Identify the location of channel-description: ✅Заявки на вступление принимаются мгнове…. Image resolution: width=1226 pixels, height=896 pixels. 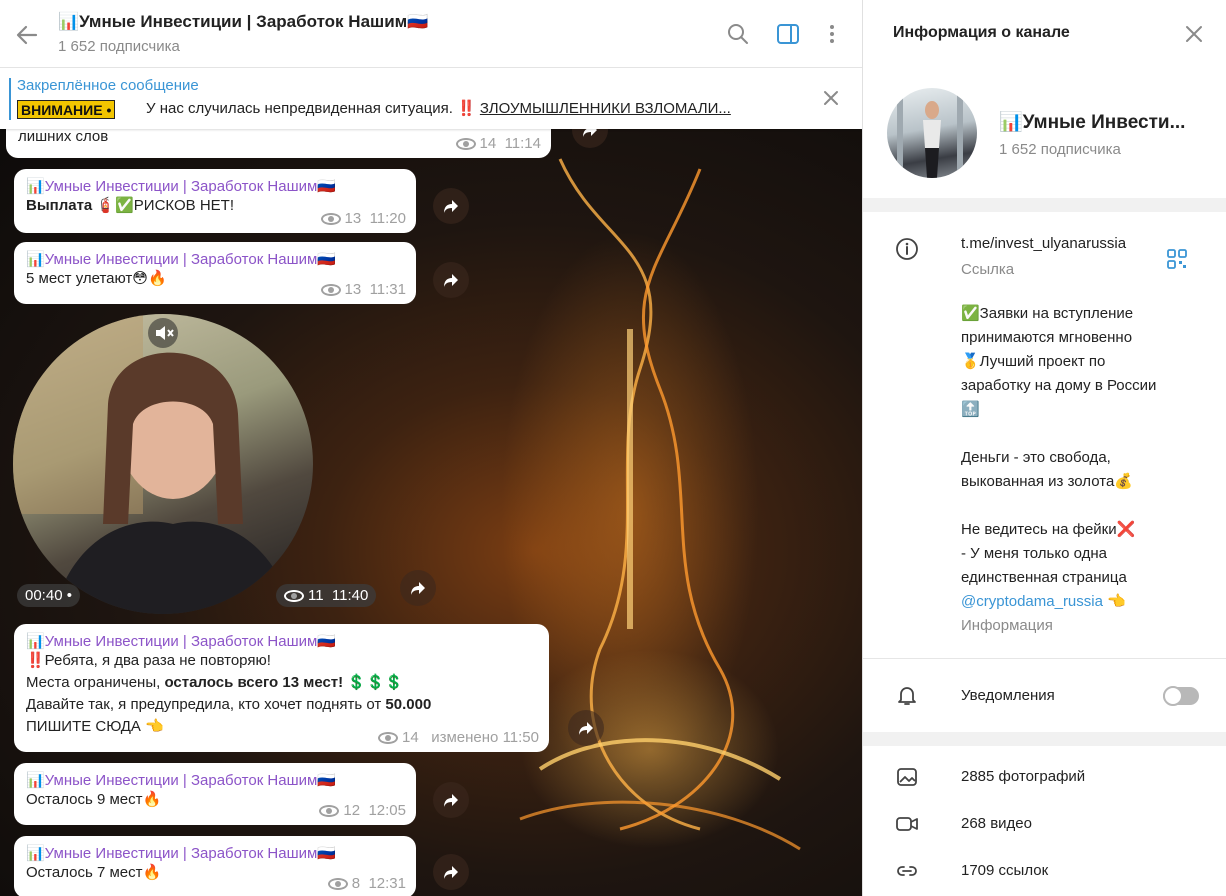
(1058, 470).